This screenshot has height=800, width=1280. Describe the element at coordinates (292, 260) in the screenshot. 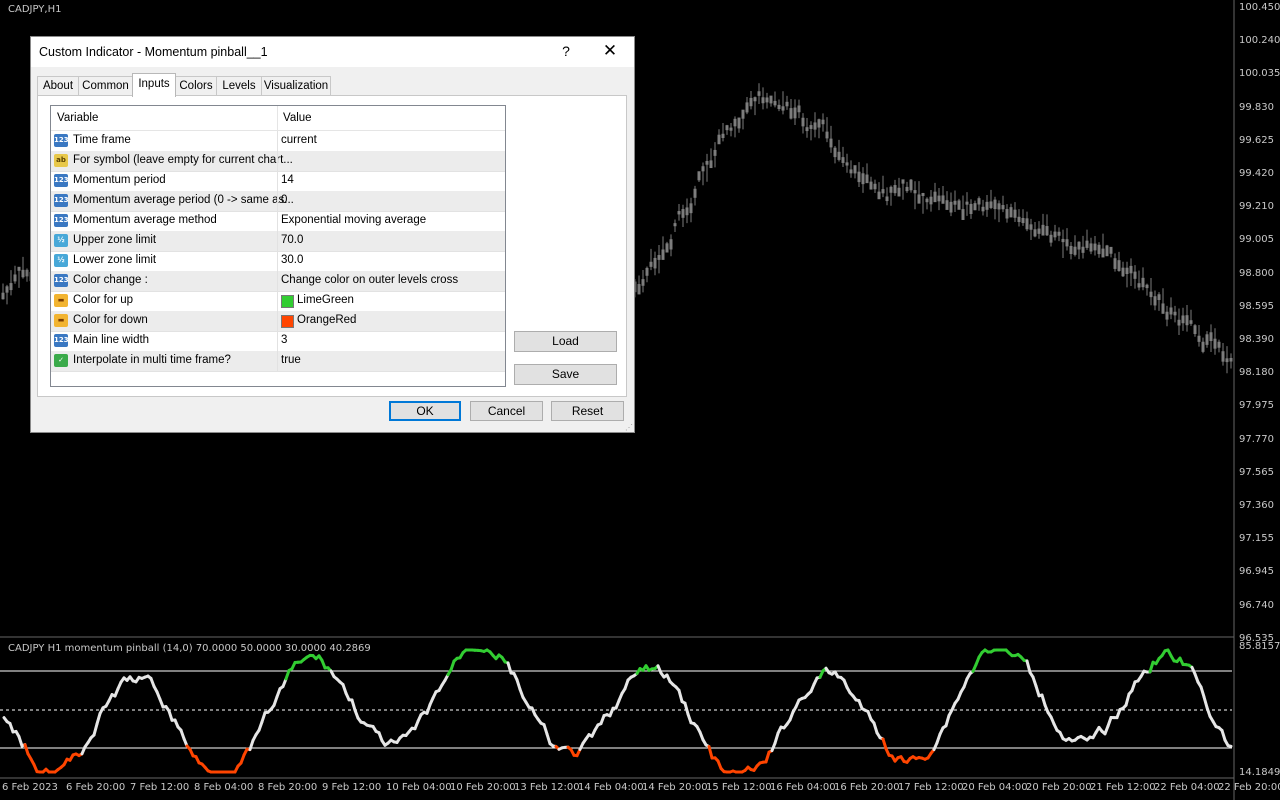

I see `param-value: 30.0` at that location.